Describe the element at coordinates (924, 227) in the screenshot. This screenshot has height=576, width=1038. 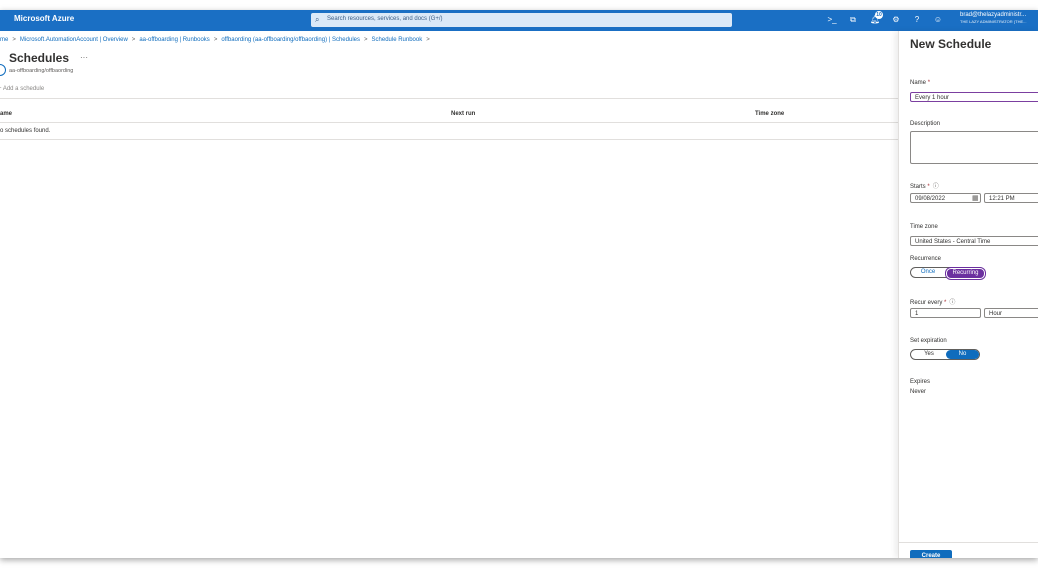
I see `timezone-label: Time zone` at that location.